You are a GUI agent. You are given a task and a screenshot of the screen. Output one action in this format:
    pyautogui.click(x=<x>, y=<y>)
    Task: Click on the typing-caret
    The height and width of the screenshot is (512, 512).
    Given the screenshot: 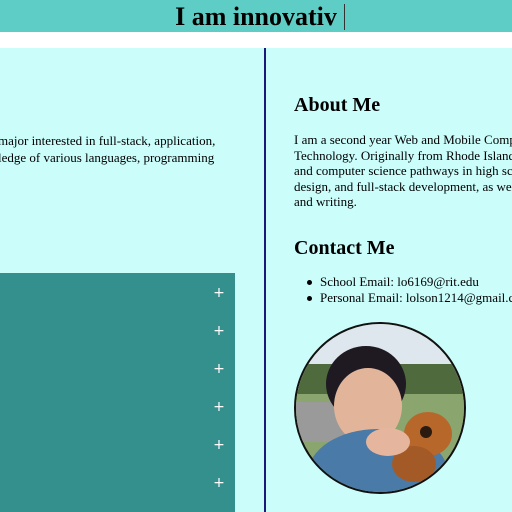 What is the action you would take?
    pyautogui.click(x=344, y=17)
    